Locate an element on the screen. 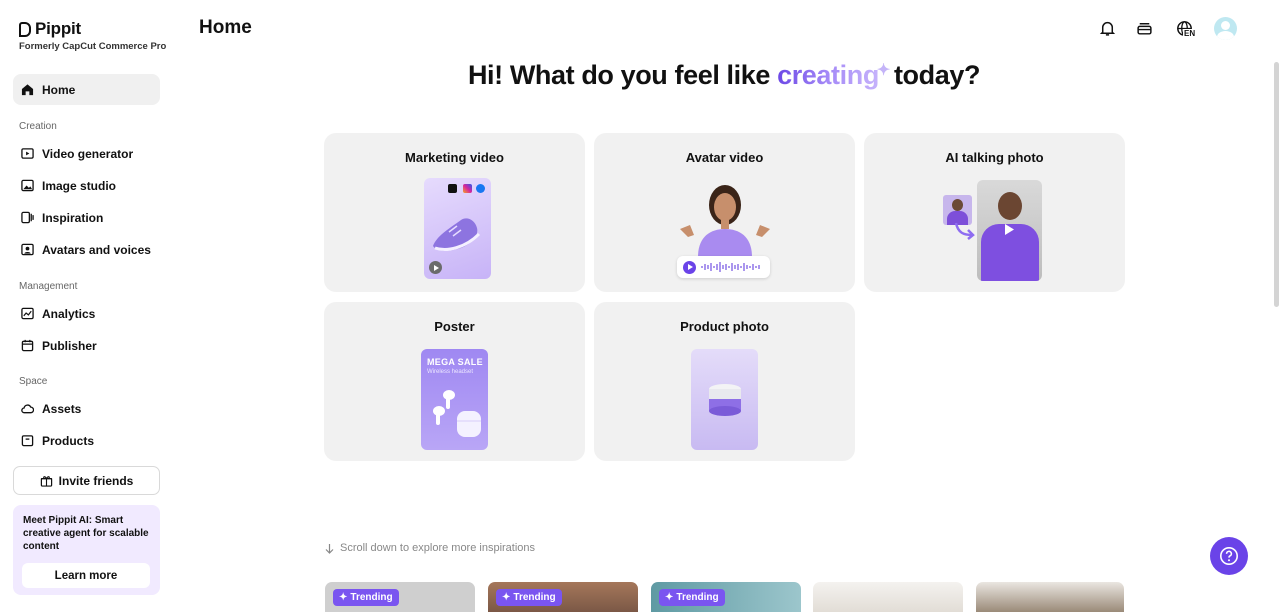 The image size is (1279, 612). sidebar-item-label: Avatars and voices is located at coordinates (96, 249).